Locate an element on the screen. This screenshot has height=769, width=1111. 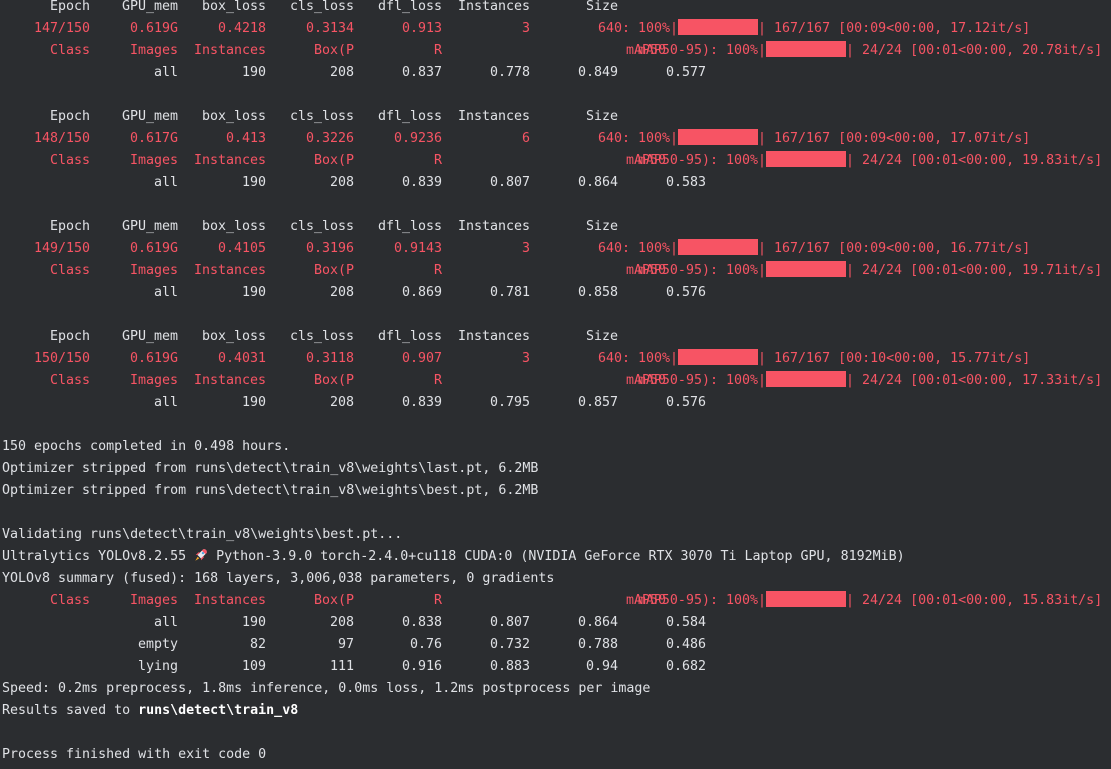
train-progress-text: 167/167 [00:09<00:00, 17.12it/s] is located at coordinates (902, 28).